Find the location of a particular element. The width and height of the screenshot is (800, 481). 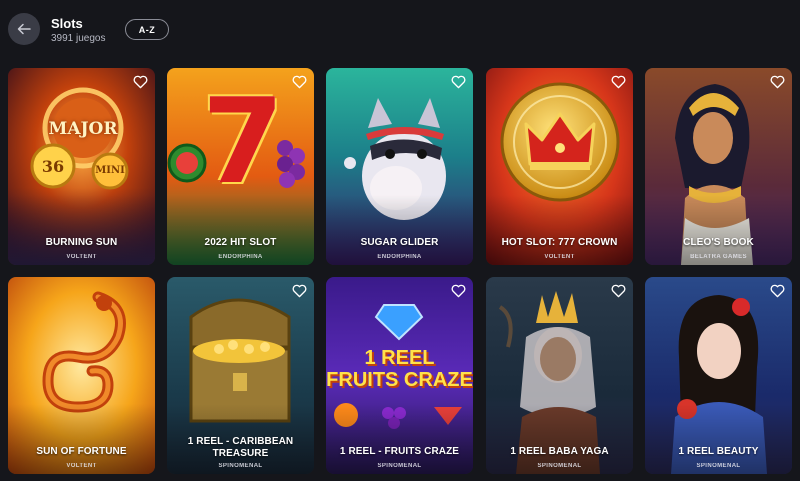

game-name: 1 REEL BEAUTY is located at coordinates (718, 451).